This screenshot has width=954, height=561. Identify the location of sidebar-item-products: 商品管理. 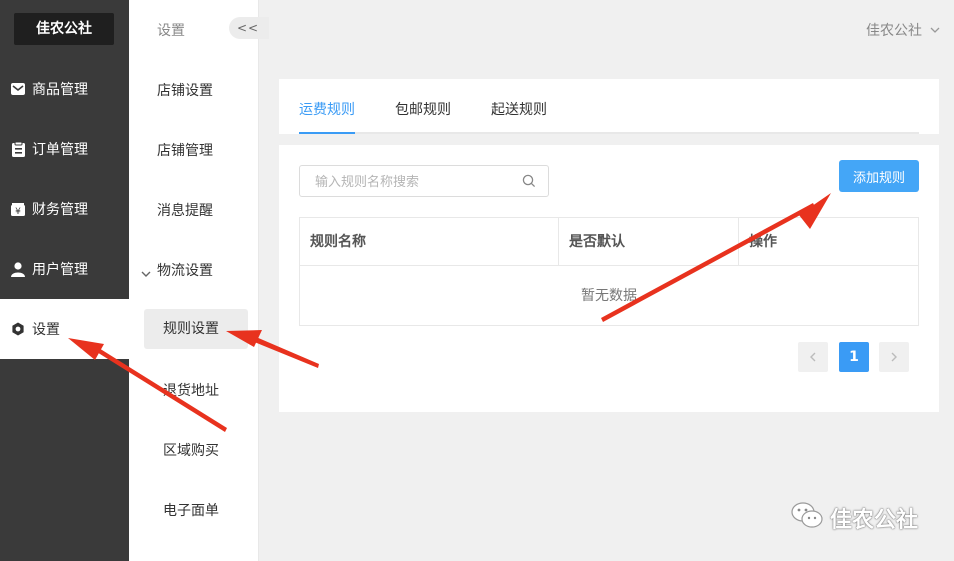
(64, 89).